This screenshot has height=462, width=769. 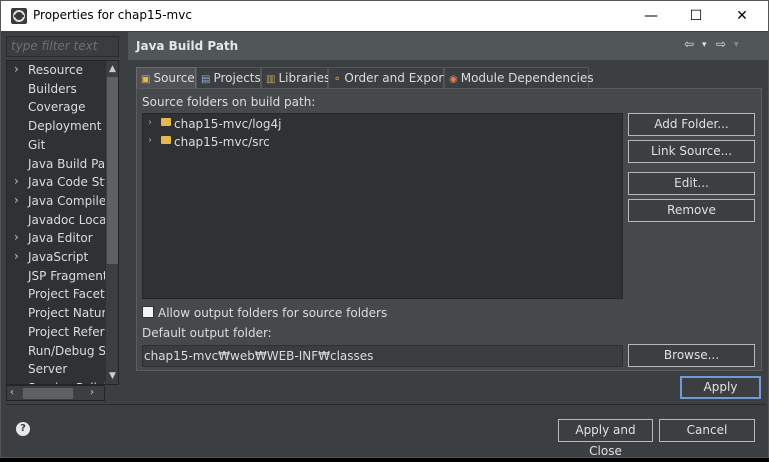 I want to click on help-icon: ?, so click(x=23, y=429).